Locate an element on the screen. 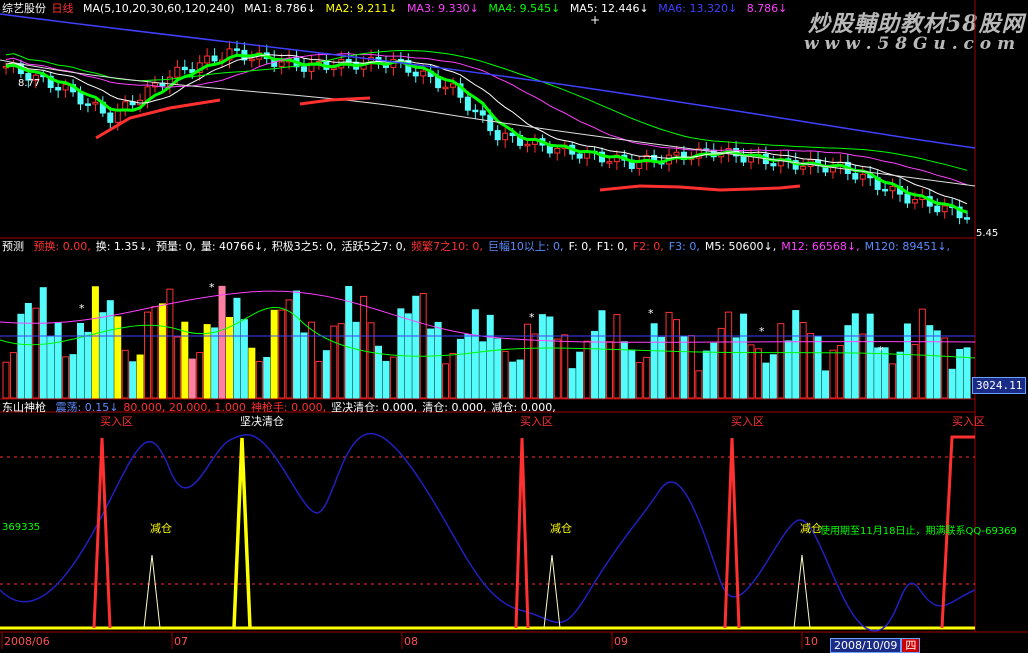 The height and width of the screenshot is (653, 1028). index-price-badge: 3024.11 is located at coordinates (999, 385).